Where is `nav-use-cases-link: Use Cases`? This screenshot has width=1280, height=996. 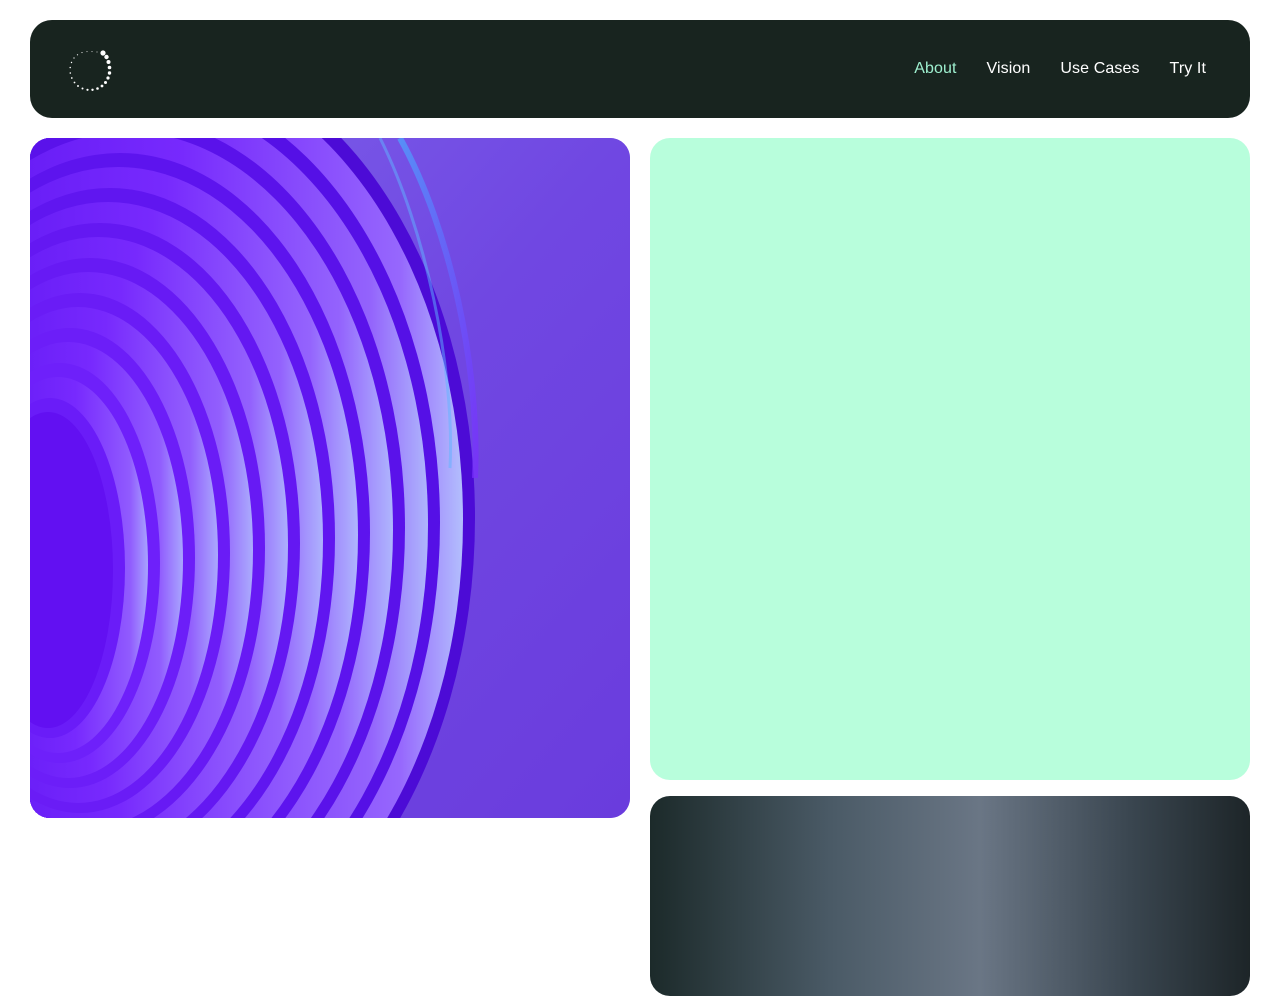 nav-use-cases-link: Use Cases is located at coordinates (1099, 69).